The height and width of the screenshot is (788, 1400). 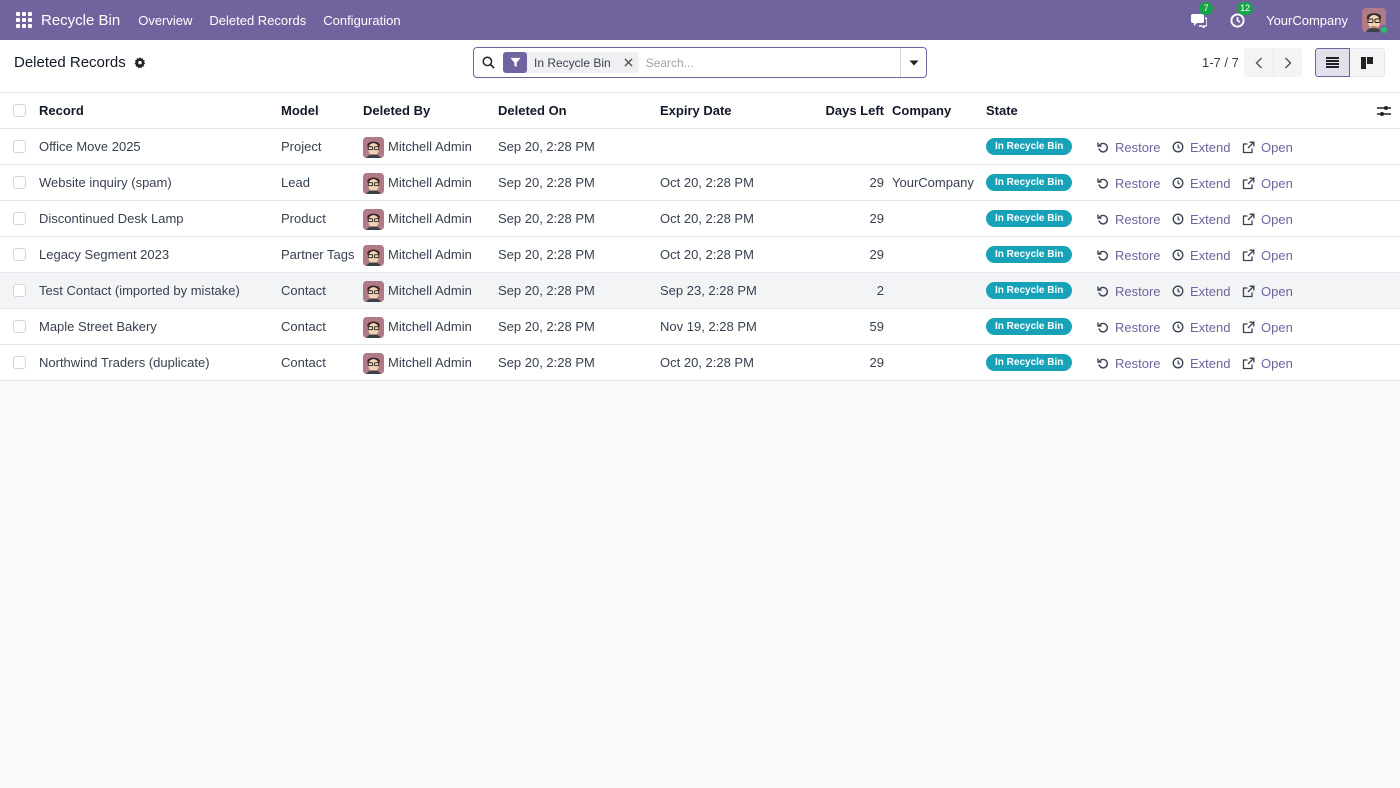 I want to click on expiry-date-value: Oct 20, 2:28 PM, so click(x=707, y=254).